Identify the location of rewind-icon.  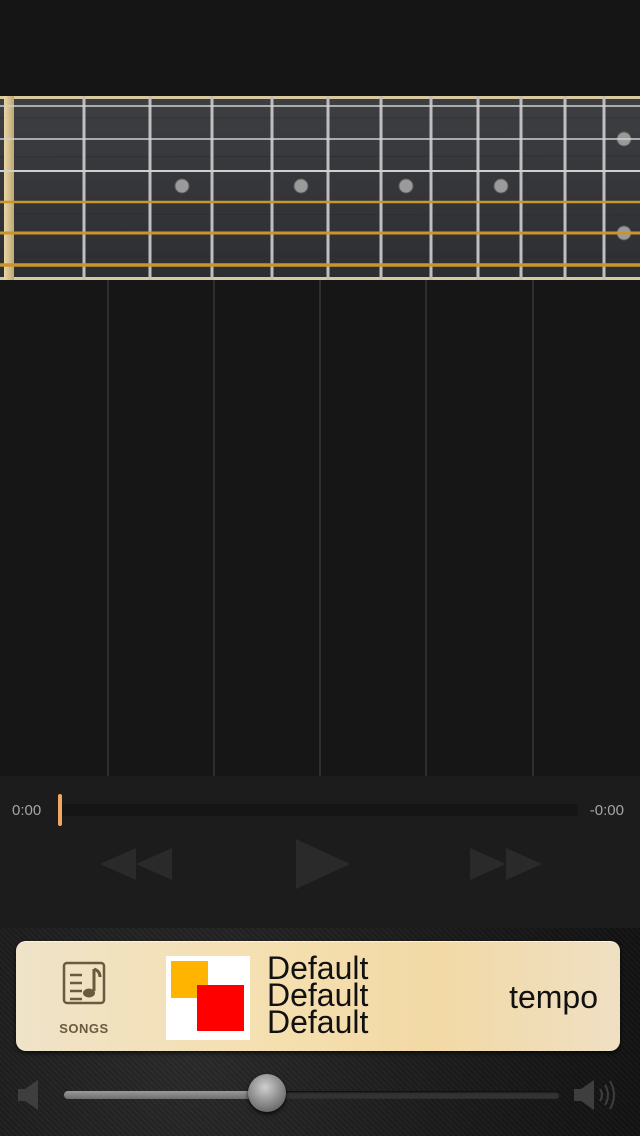
(136, 864).